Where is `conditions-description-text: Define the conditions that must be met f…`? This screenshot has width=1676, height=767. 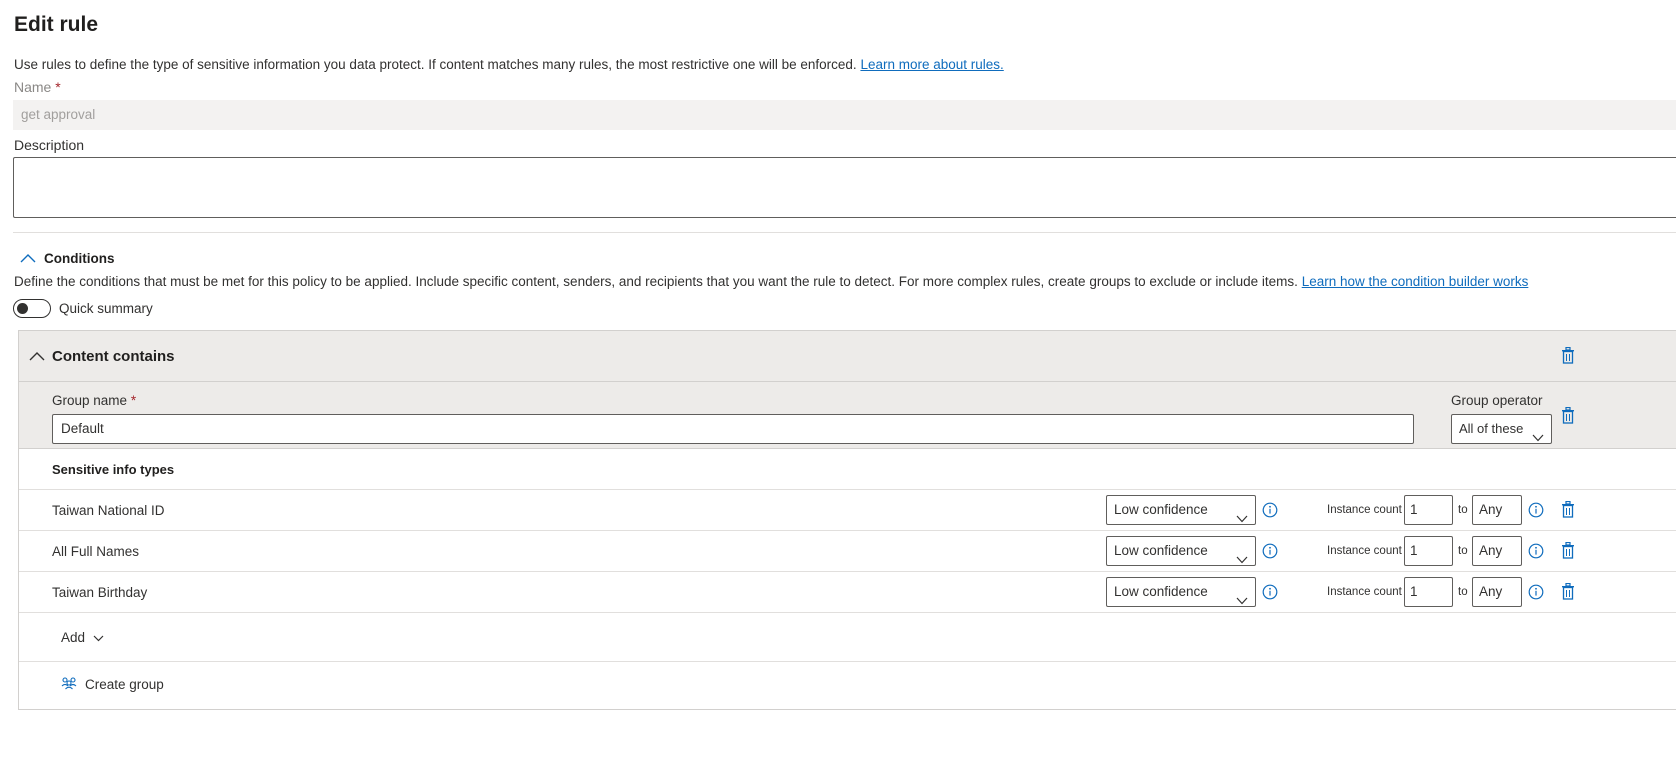
conditions-description-text: Define the conditions that must be met f… is located at coordinates (656, 281).